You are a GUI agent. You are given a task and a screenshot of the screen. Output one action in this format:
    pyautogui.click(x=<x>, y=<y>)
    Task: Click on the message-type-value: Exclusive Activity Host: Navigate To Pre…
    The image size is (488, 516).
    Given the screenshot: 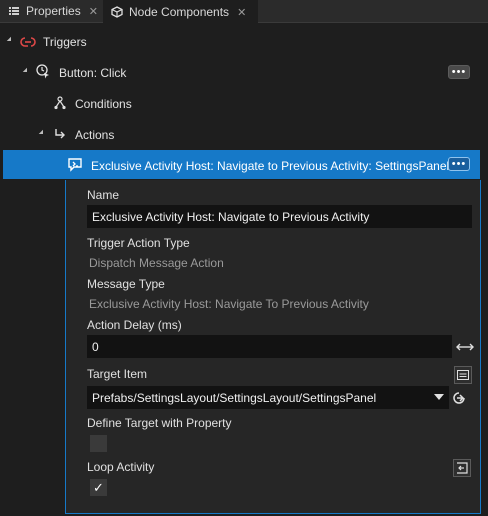 What is the action you would take?
    pyautogui.click(x=229, y=304)
    